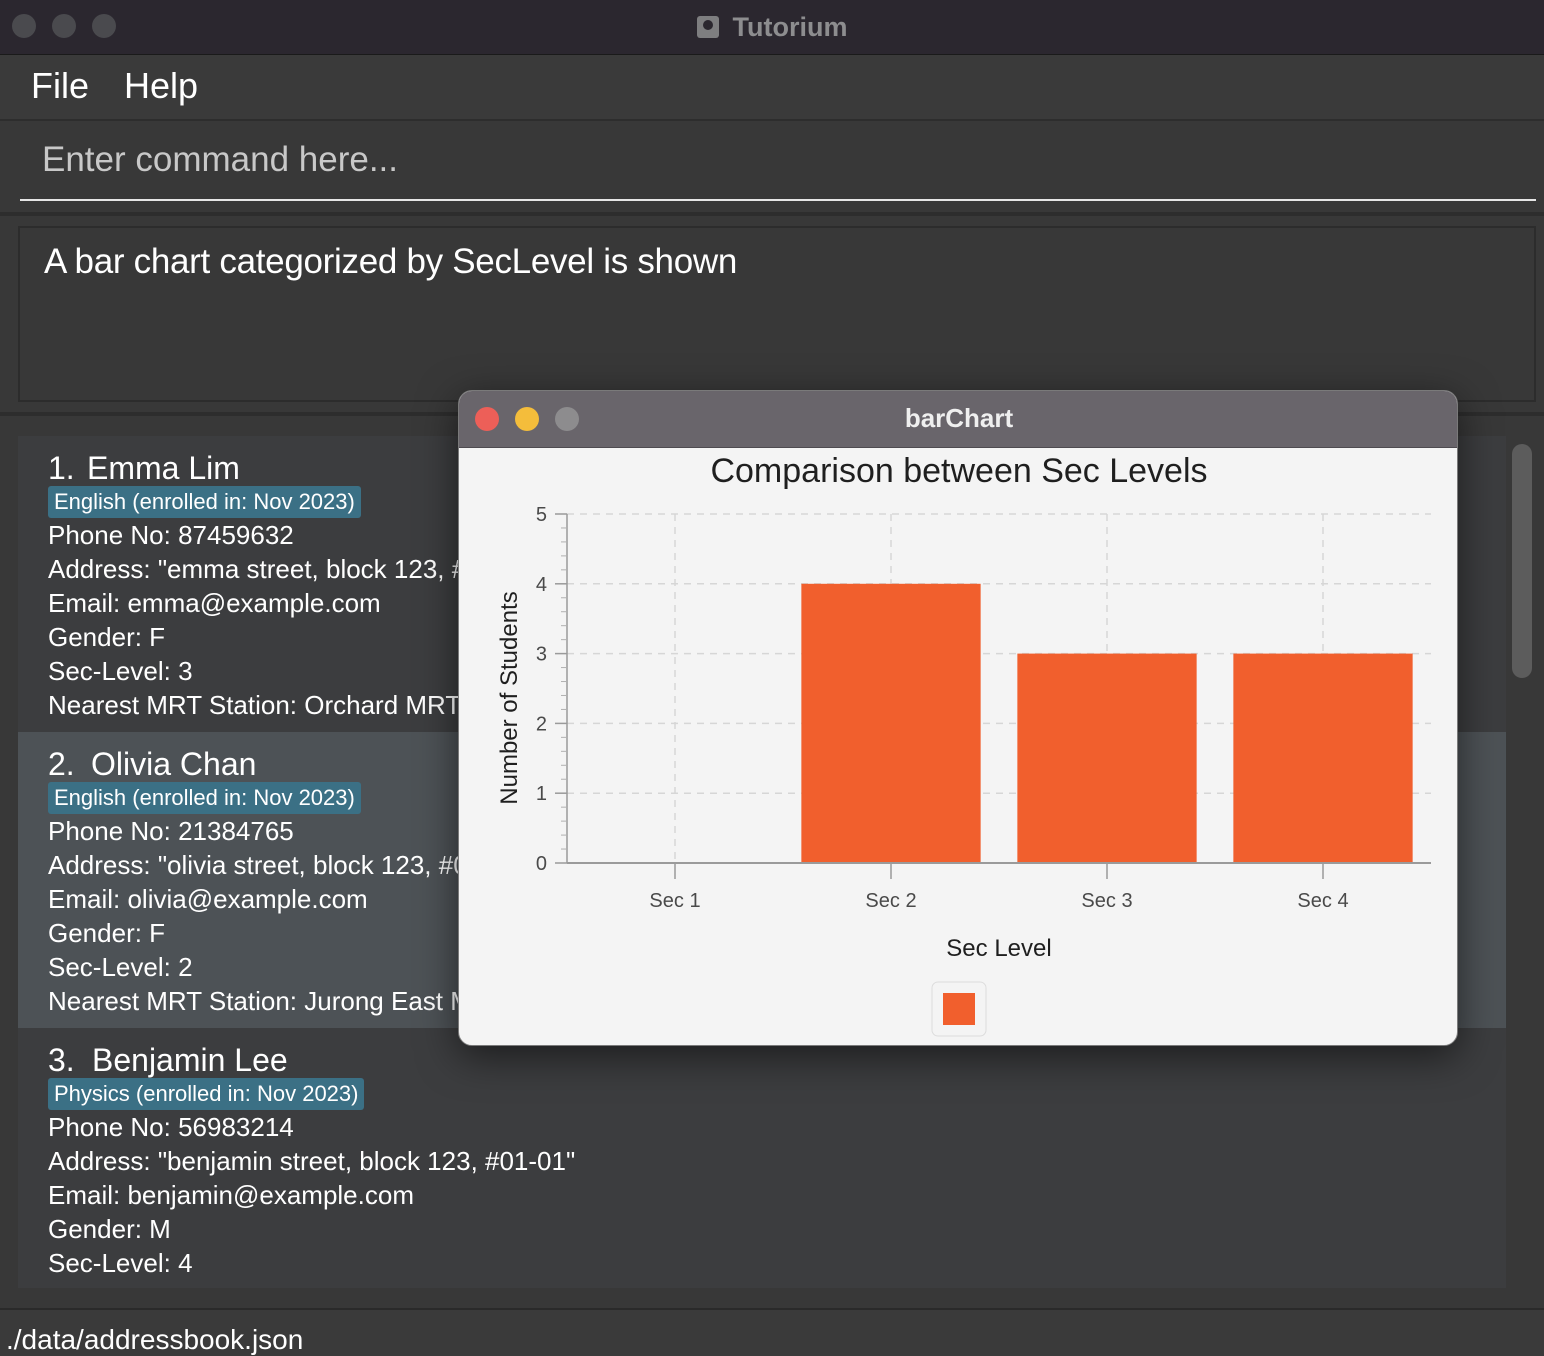  Describe the element at coordinates (772, 88) in the screenshot. I see `menu-bar: File Help` at that location.